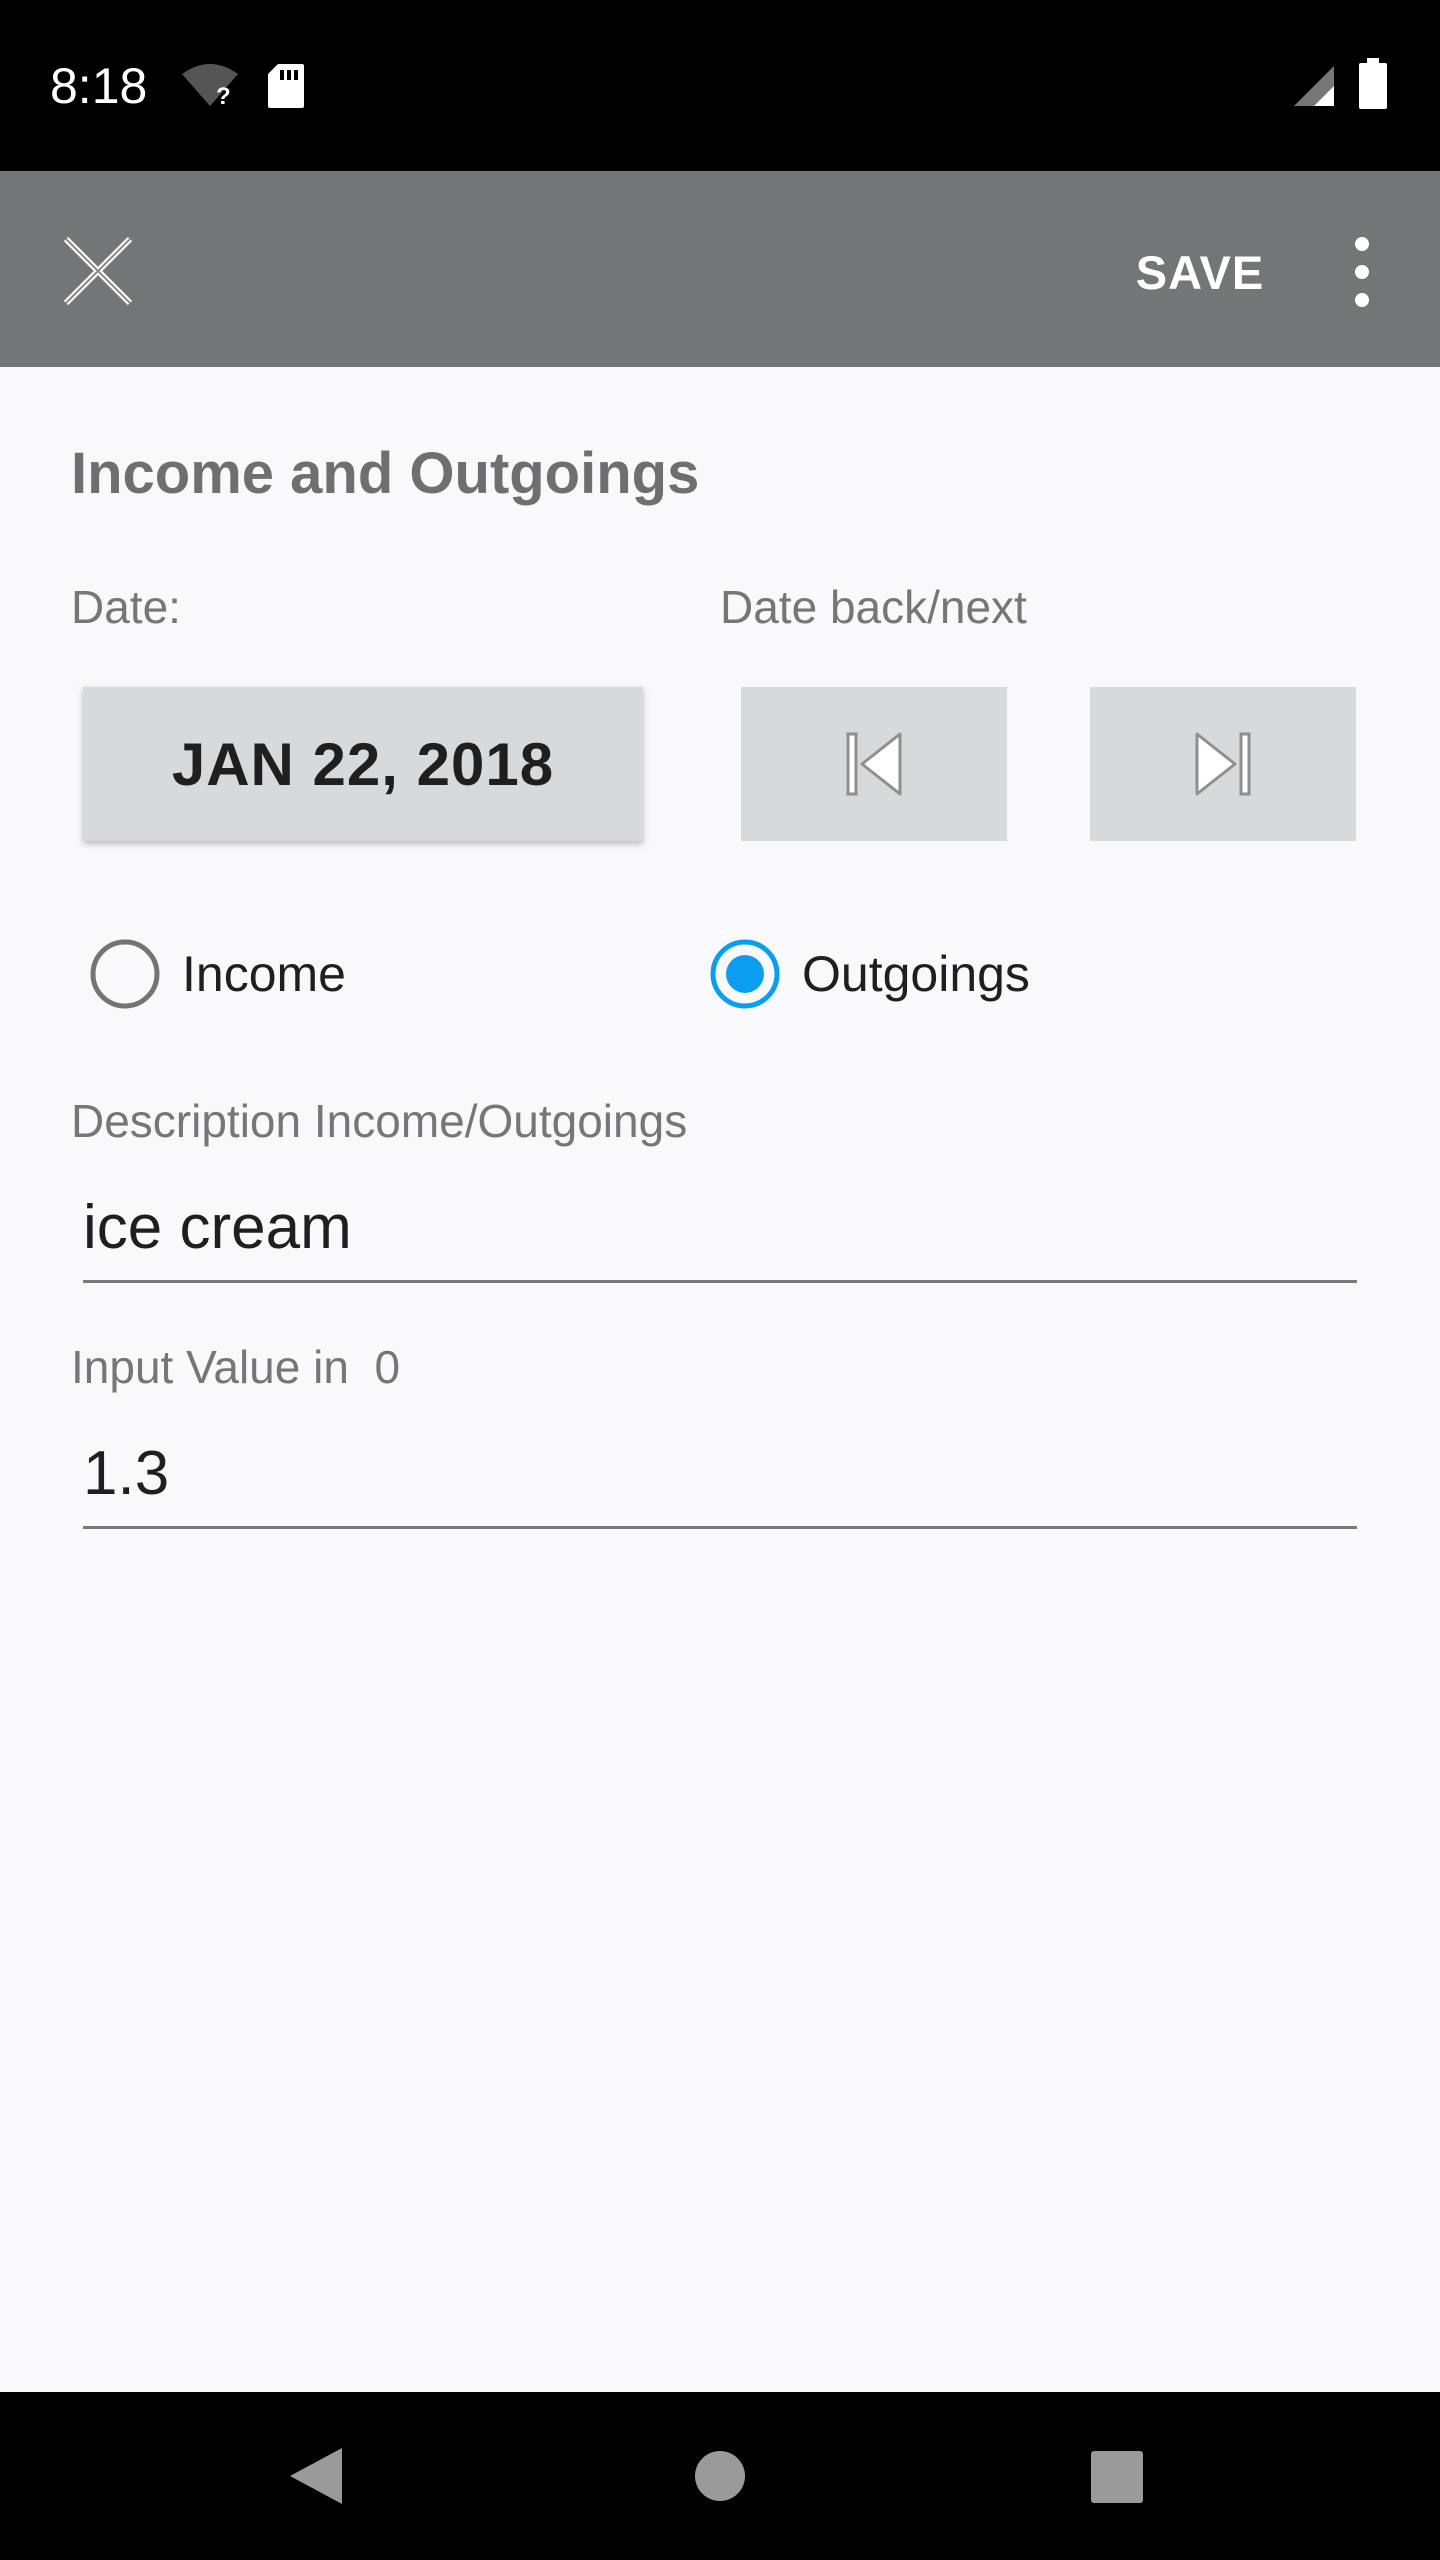 The width and height of the screenshot is (1440, 2560). What do you see at coordinates (873, 607) in the screenshot?
I see `date-nav-label: Date back/next` at bounding box center [873, 607].